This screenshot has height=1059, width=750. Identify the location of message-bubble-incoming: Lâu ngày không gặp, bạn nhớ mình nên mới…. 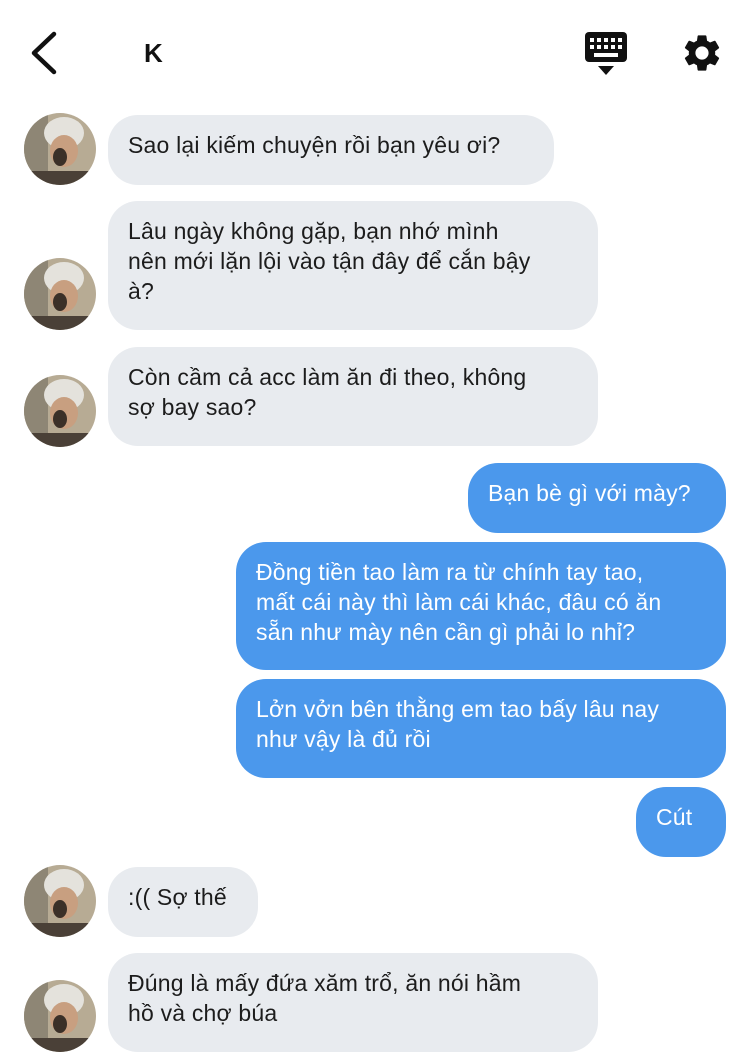
(353, 265).